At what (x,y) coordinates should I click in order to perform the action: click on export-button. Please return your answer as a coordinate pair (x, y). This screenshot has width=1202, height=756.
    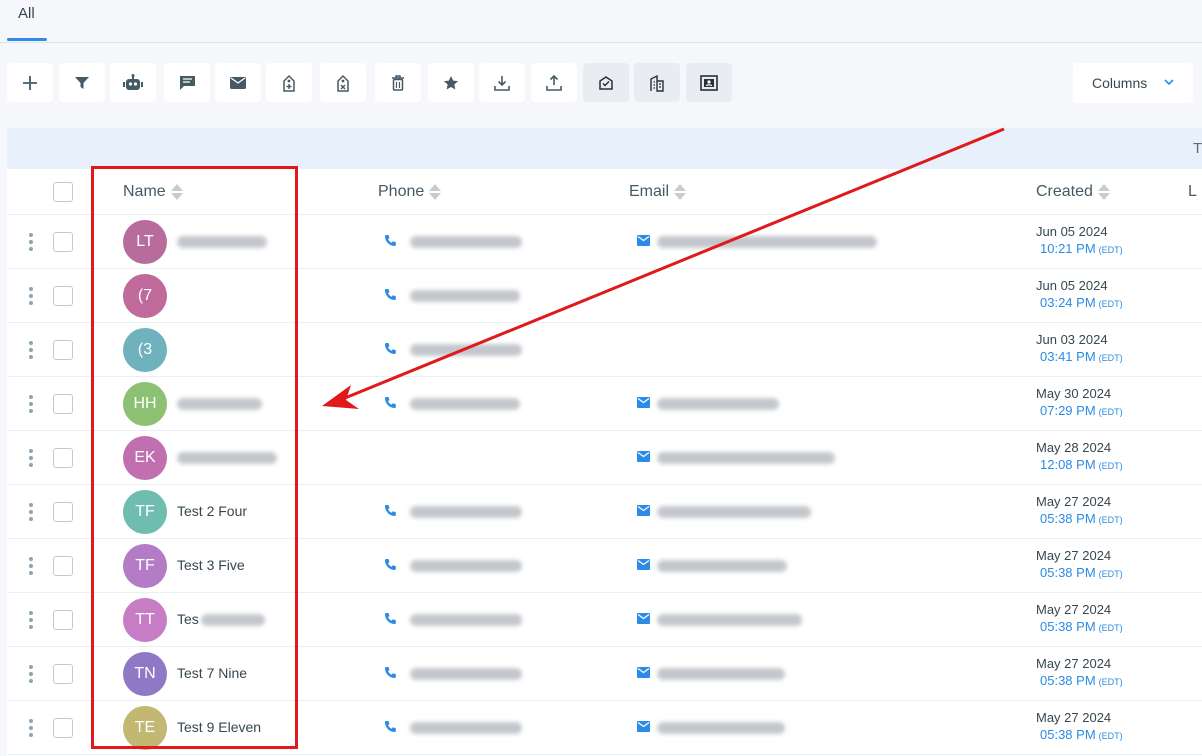
    Looking at the image, I should click on (554, 82).